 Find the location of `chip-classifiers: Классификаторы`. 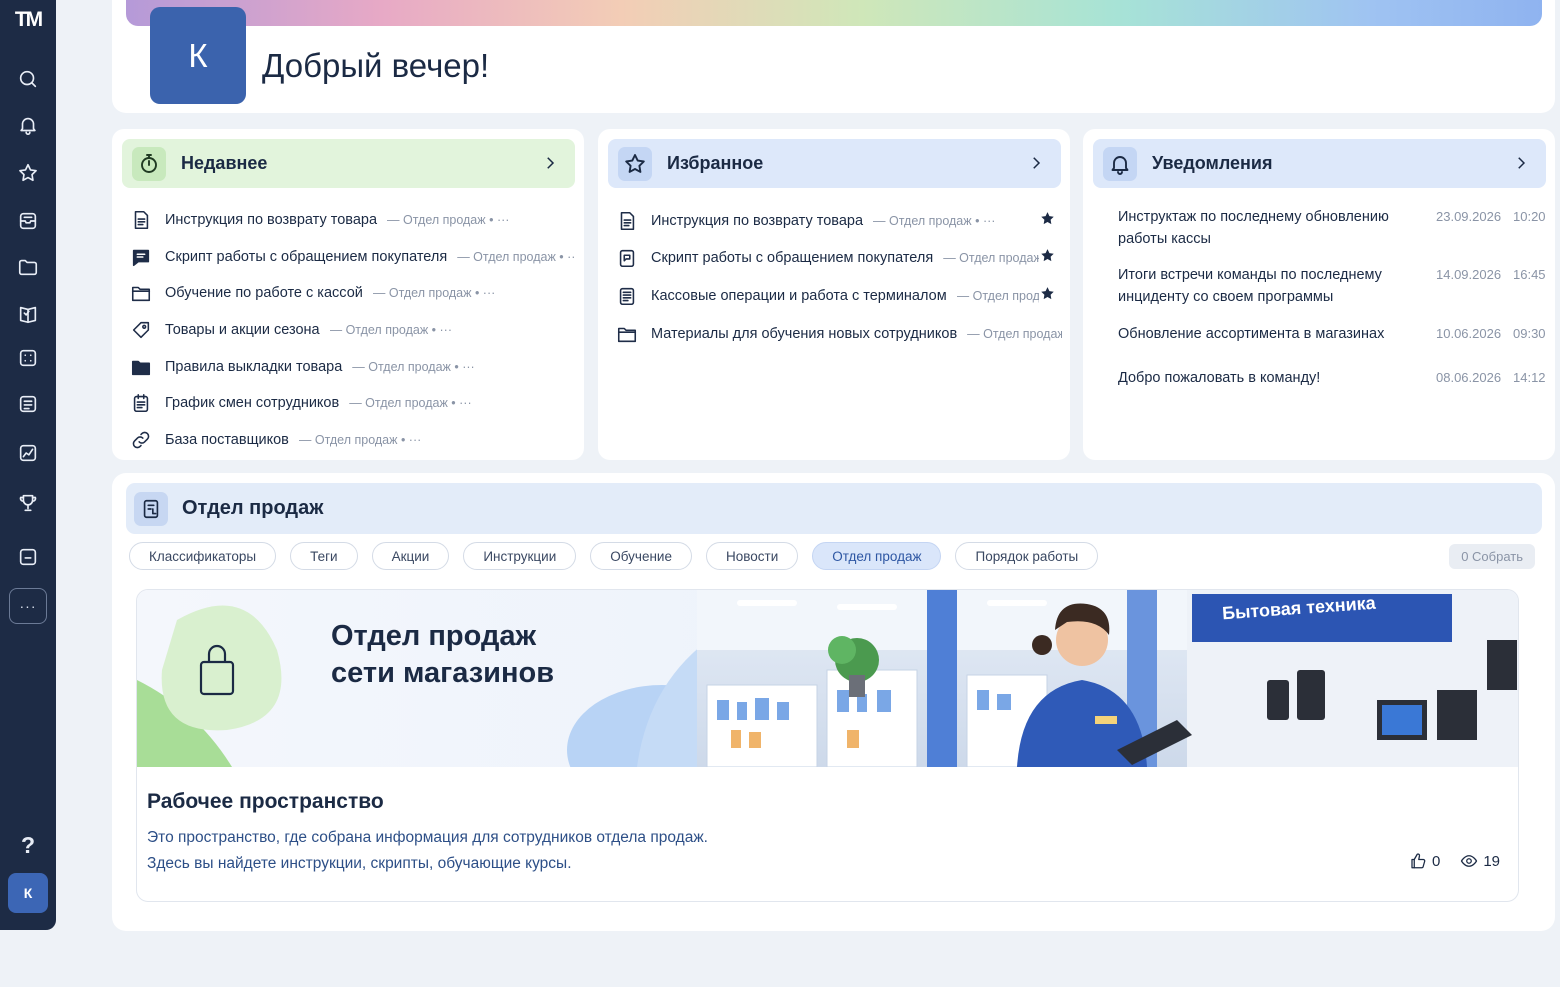

chip-classifiers: Классификаторы is located at coordinates (203, 556).